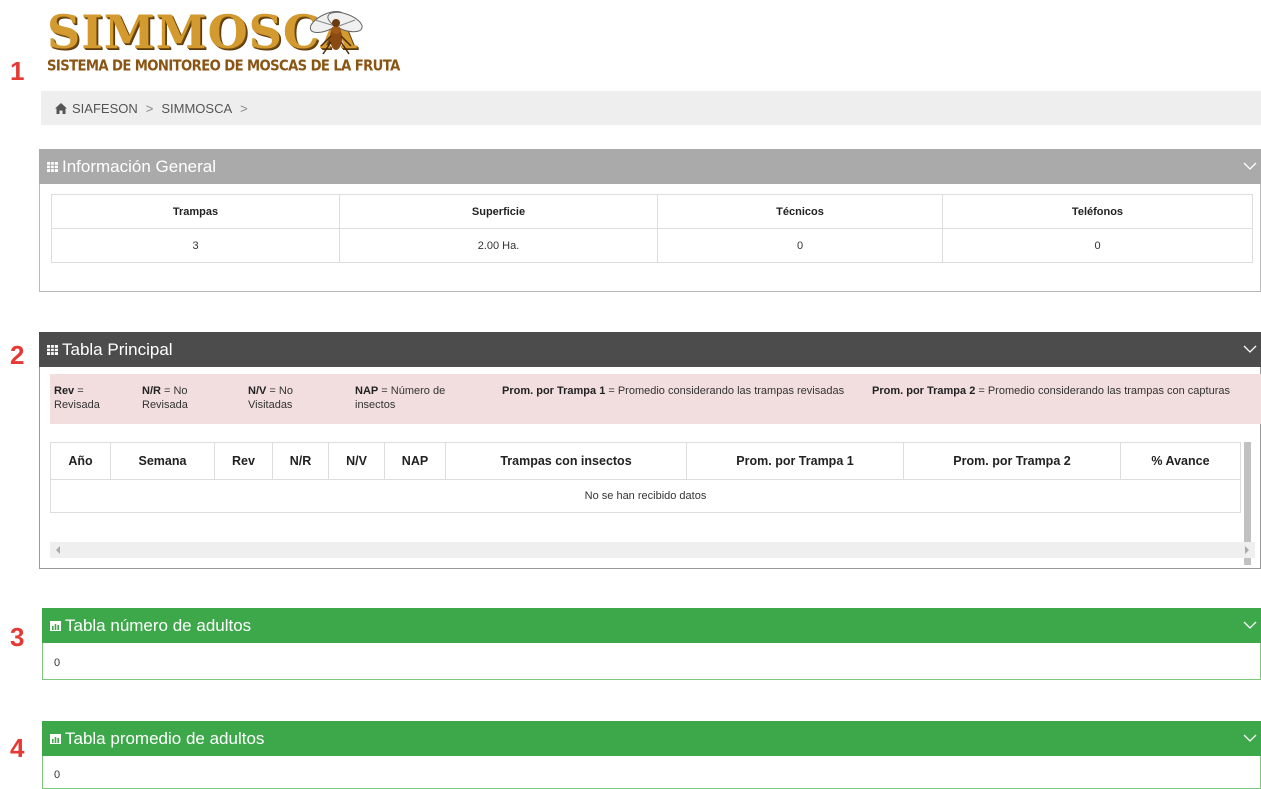  What do you see at coordinates (162, 461) in the screenshot?
I see `column-header-semana: Semana` at bounding box center [162, 461].